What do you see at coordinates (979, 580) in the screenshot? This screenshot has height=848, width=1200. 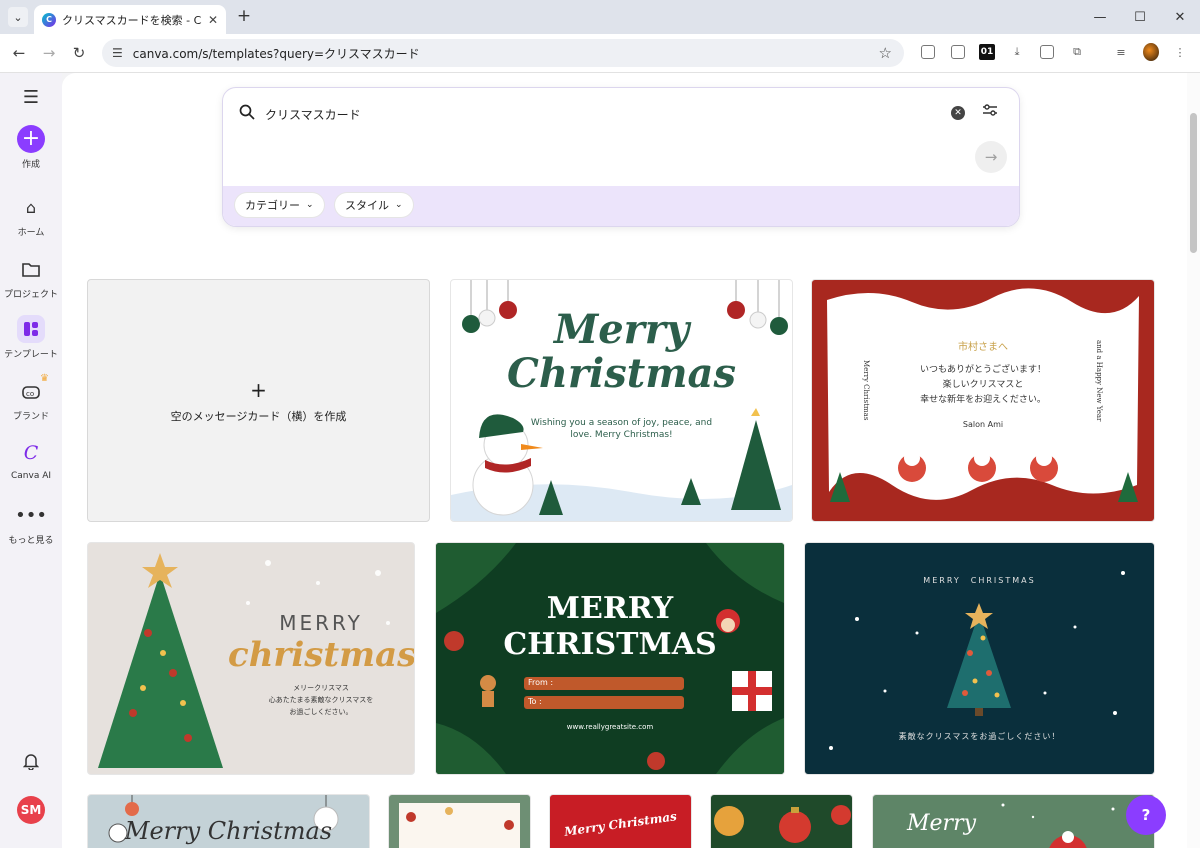 I see `template-header: MERRY CHRISTMAS` at bounding box center [979, 580].